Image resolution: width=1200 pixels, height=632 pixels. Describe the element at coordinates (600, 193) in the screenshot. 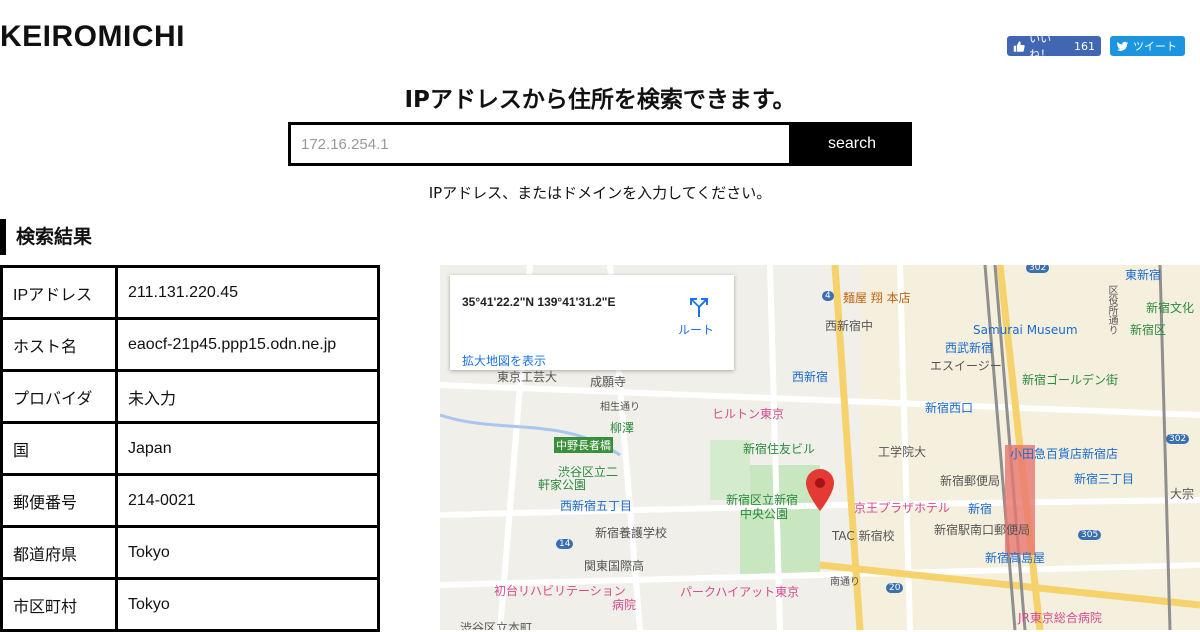

I see `search-hint: IPアドレス、またはドメインを入力してください。` at that location.